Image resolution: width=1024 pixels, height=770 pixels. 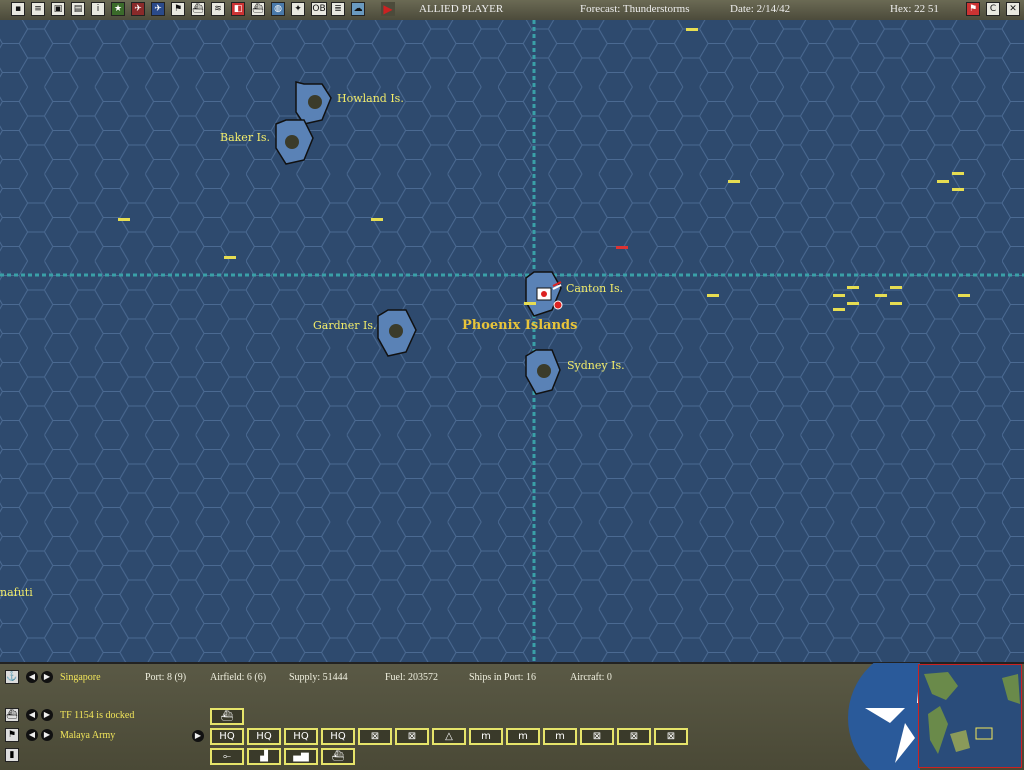 I want to click on next-army-arrow: ▶, so click(x=47, y=735).